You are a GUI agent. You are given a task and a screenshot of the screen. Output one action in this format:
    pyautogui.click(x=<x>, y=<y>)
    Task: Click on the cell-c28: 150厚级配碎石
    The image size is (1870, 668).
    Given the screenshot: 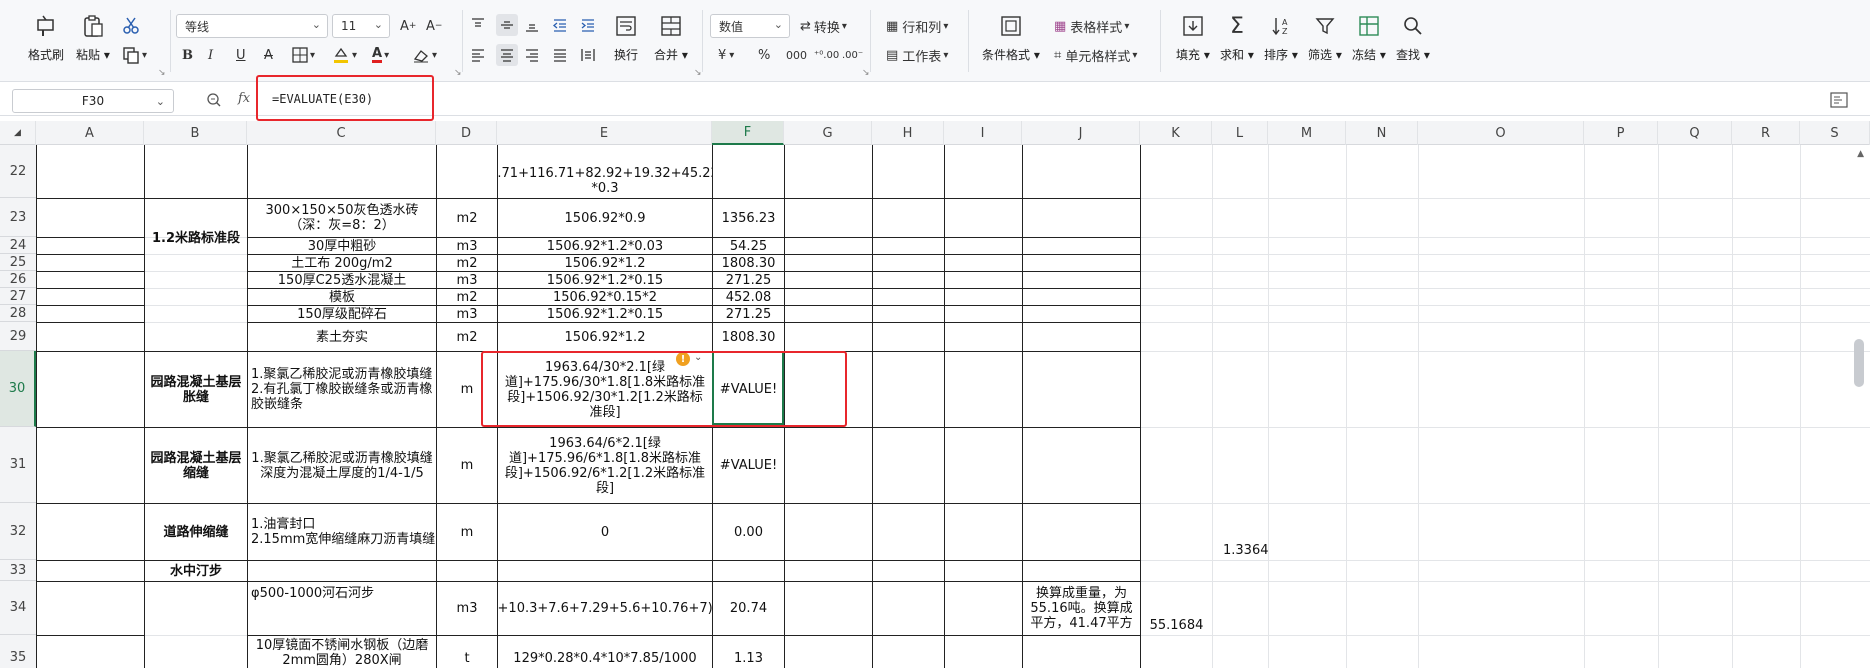 What is the action you would take?
    pyautogui.click(x=342, y=314)
    